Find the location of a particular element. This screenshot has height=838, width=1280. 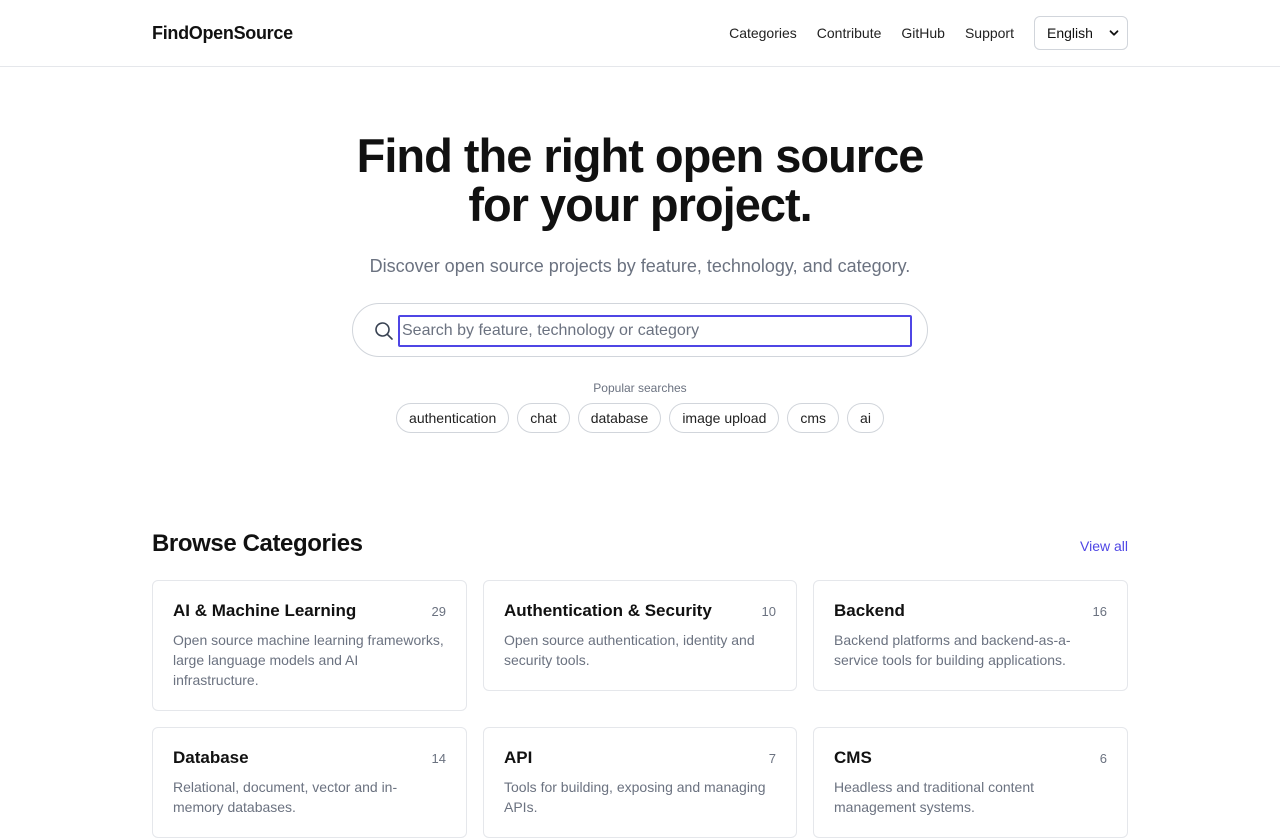

card-head: Backend 16 is located at coordinates (970, 611).